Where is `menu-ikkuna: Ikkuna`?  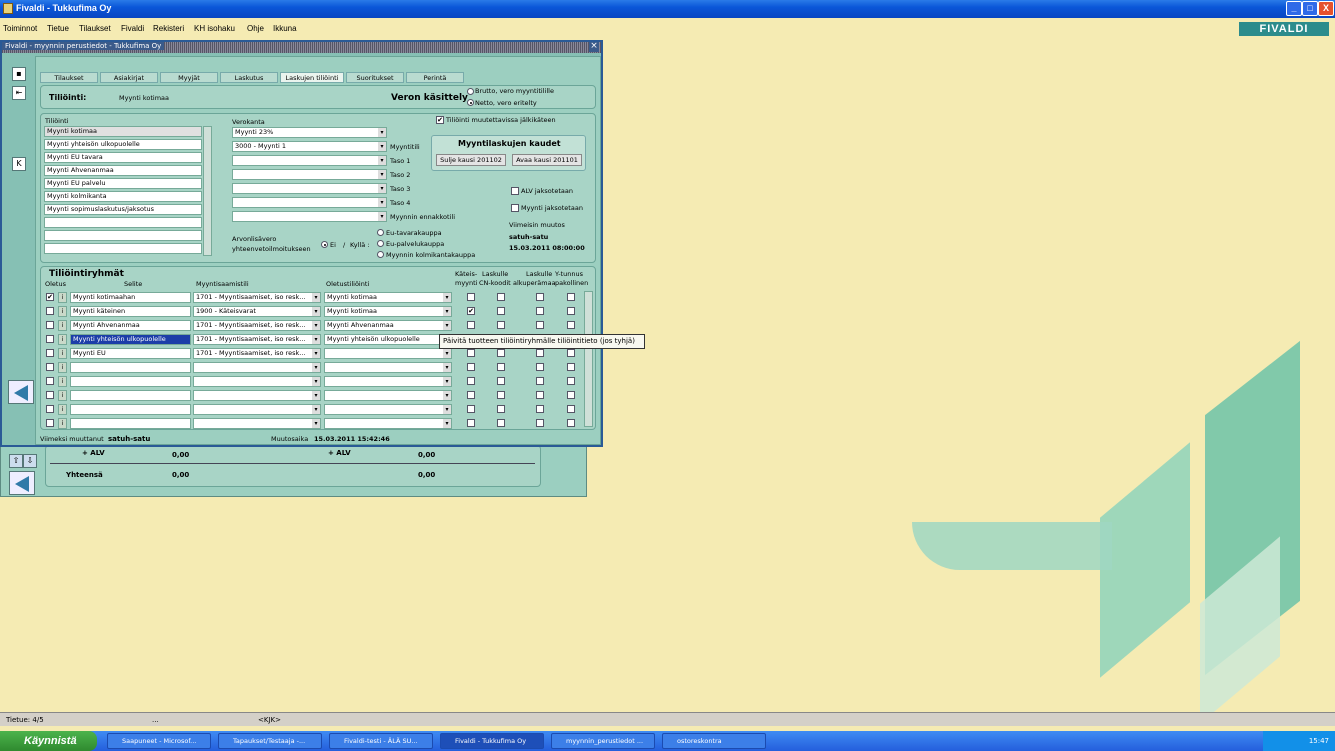 menu-ikkuna: Ikkuna is located at coordinates (285, 28).